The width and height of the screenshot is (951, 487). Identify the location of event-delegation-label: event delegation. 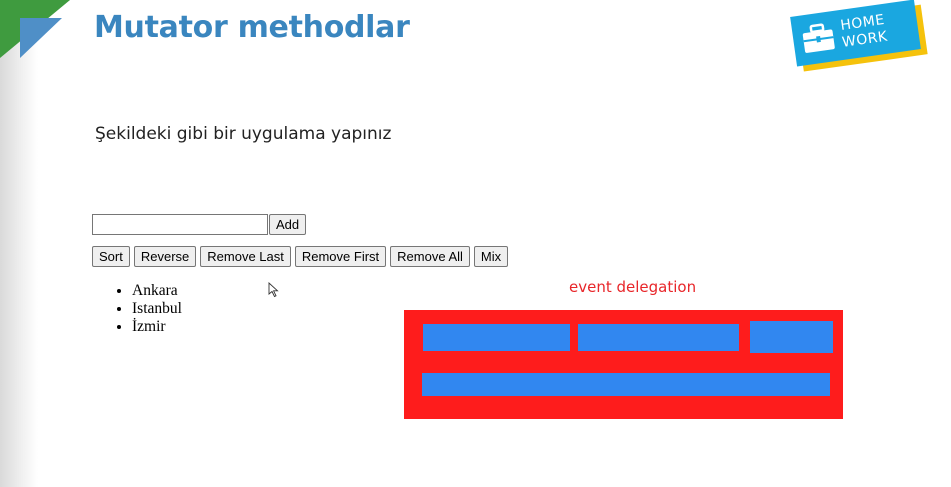
(633, 287).